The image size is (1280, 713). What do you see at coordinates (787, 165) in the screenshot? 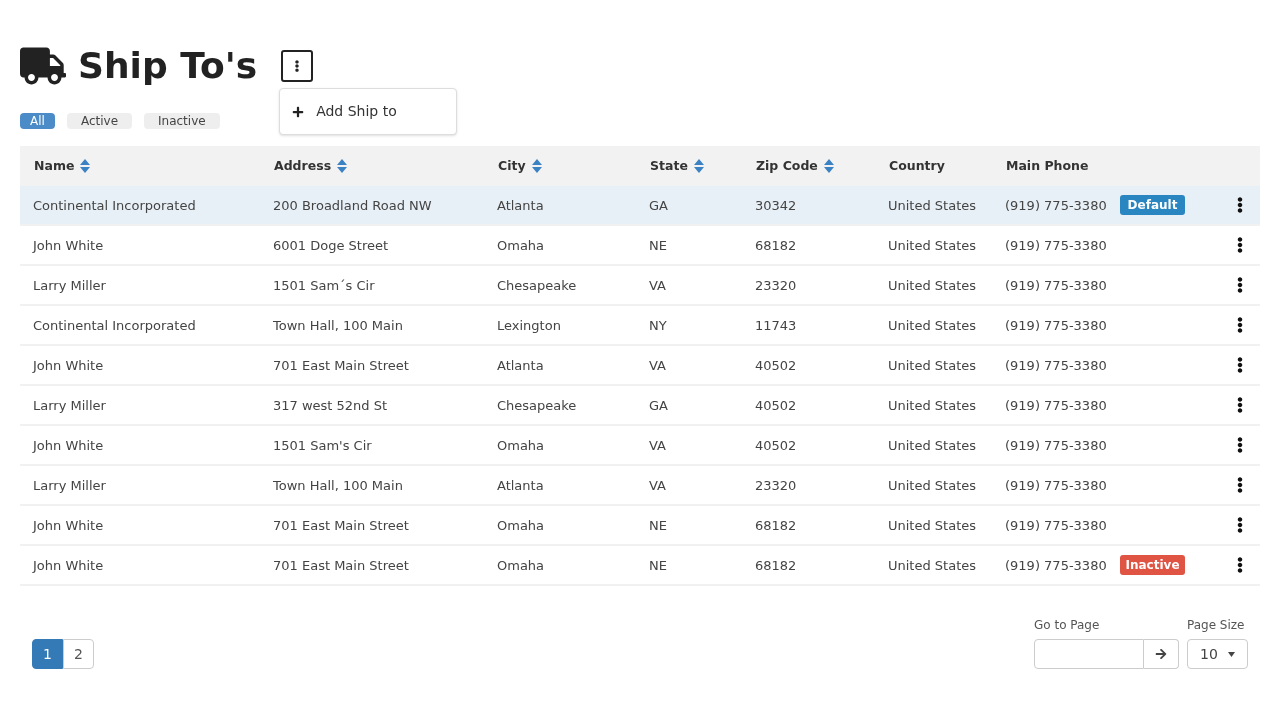
I see `column-header: Zip Code` at bounding box center [787, 165].